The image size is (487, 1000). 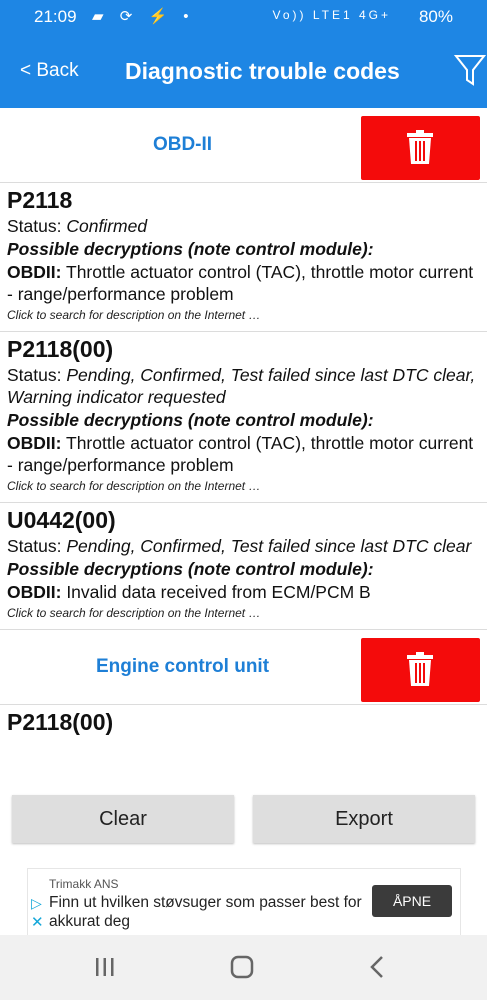 What do you see at coordinates (243, 17) in the screenshot?
I see `status-bar: 21:09 ▰ ⟳ ⚡ • Vo)) LTE1 4G+ 80%` at bounding box center [243, 17].